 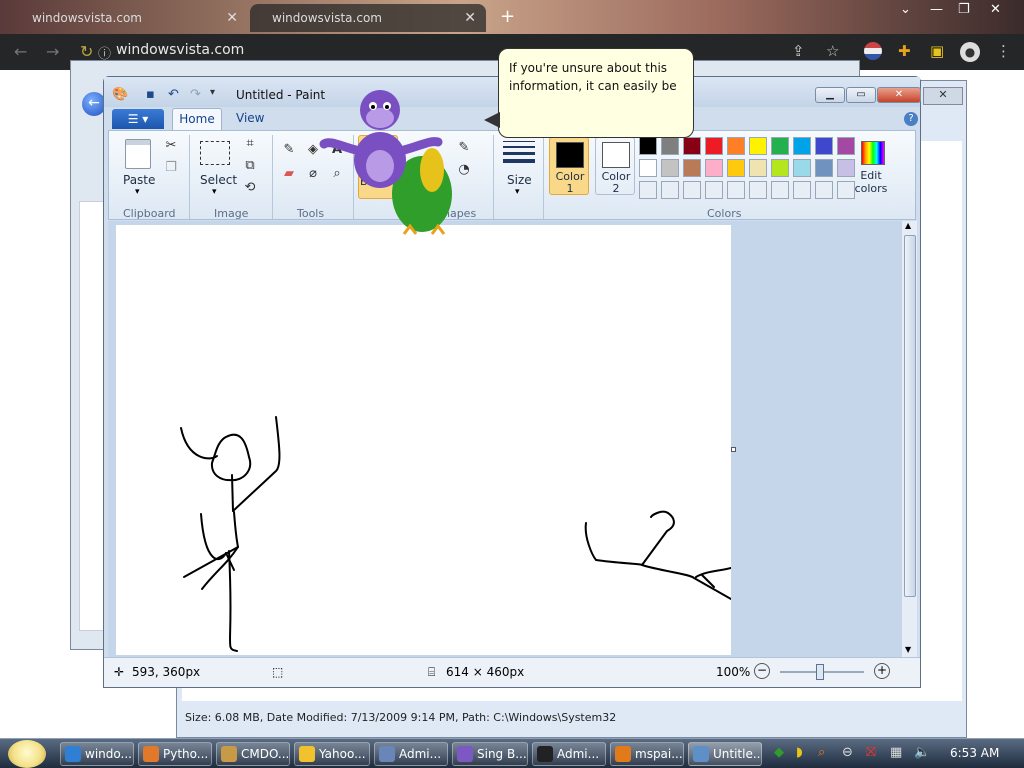 What do you see at coordinates (615, 166) in the screenshot?
I see `color2-button: Color 2` at bounding box center [615, 166].